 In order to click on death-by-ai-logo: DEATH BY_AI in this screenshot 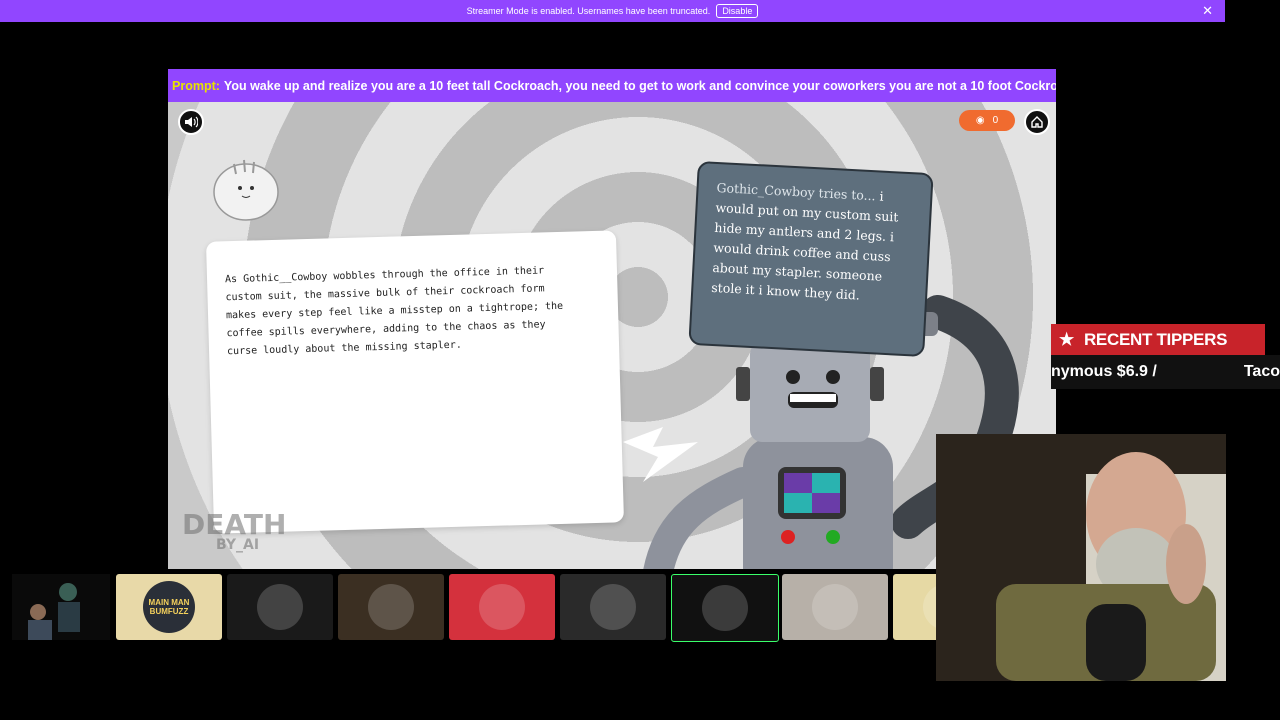, I will do `click(234, 530)`.